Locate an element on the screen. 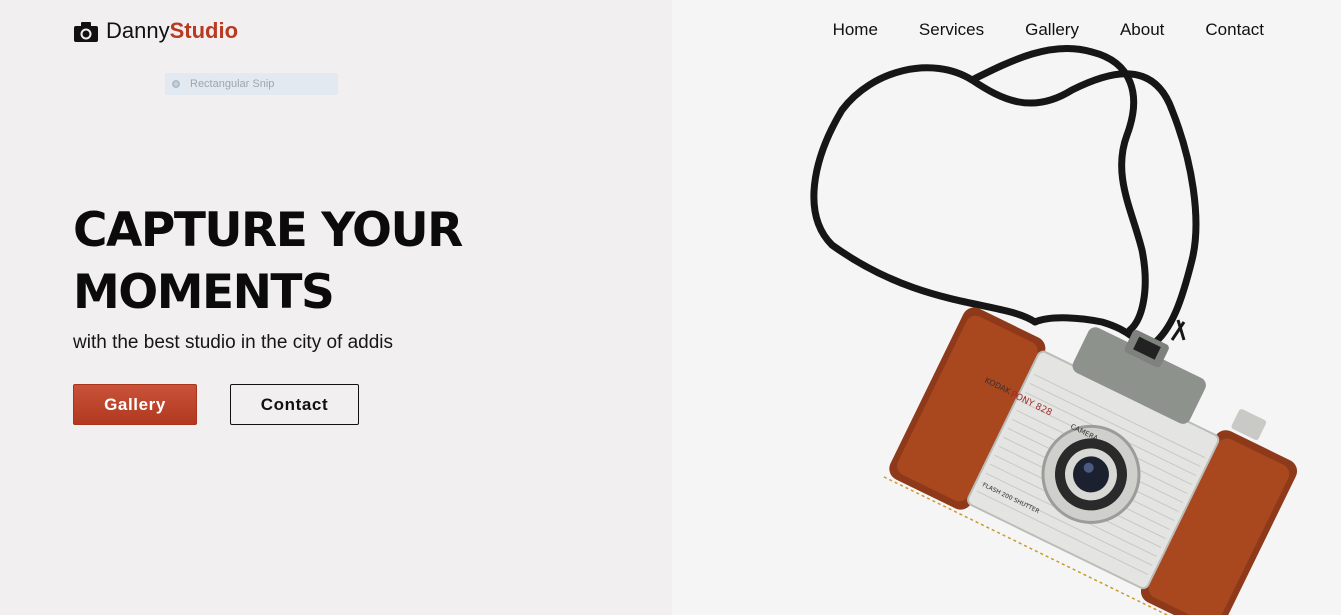 Image resolution: width=1341 pixels, height=615 pixels. hero-title: CAPTURE YOUR MOMENTS is located at coordinates (283, 262).